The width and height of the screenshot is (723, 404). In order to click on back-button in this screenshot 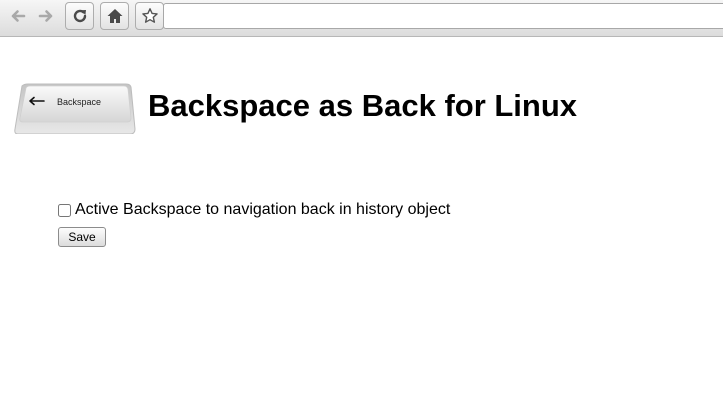, I will do `click(17, 16)`.